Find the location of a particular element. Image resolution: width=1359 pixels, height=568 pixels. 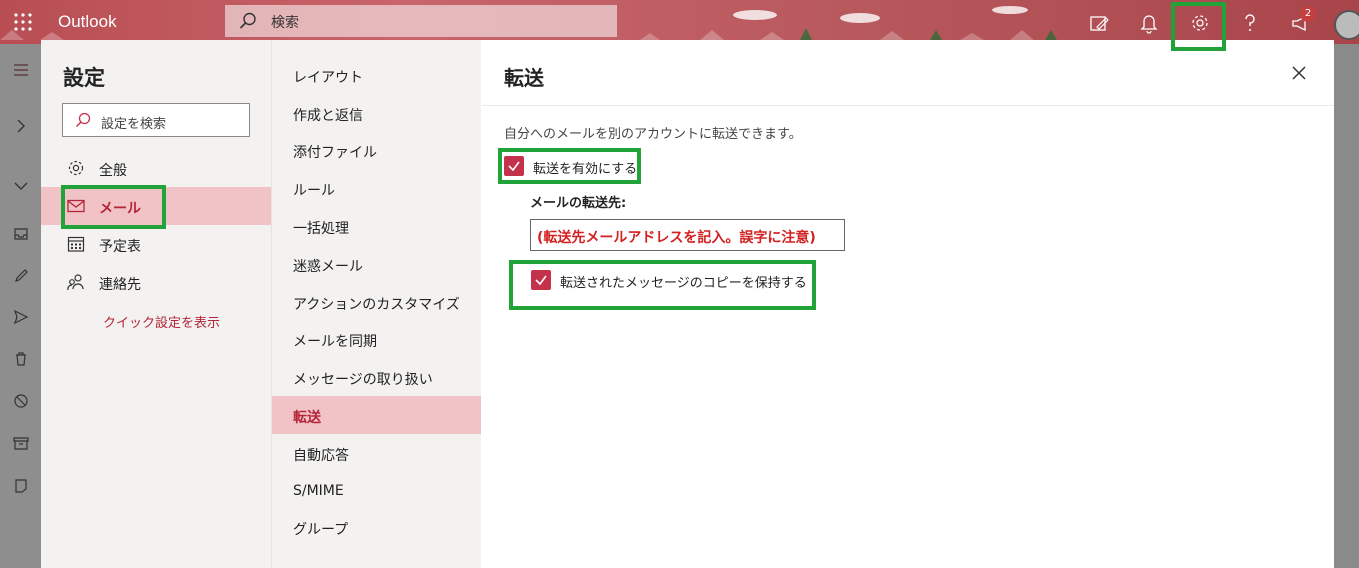

page-title: 転送 is located at coordinates (524, 78).